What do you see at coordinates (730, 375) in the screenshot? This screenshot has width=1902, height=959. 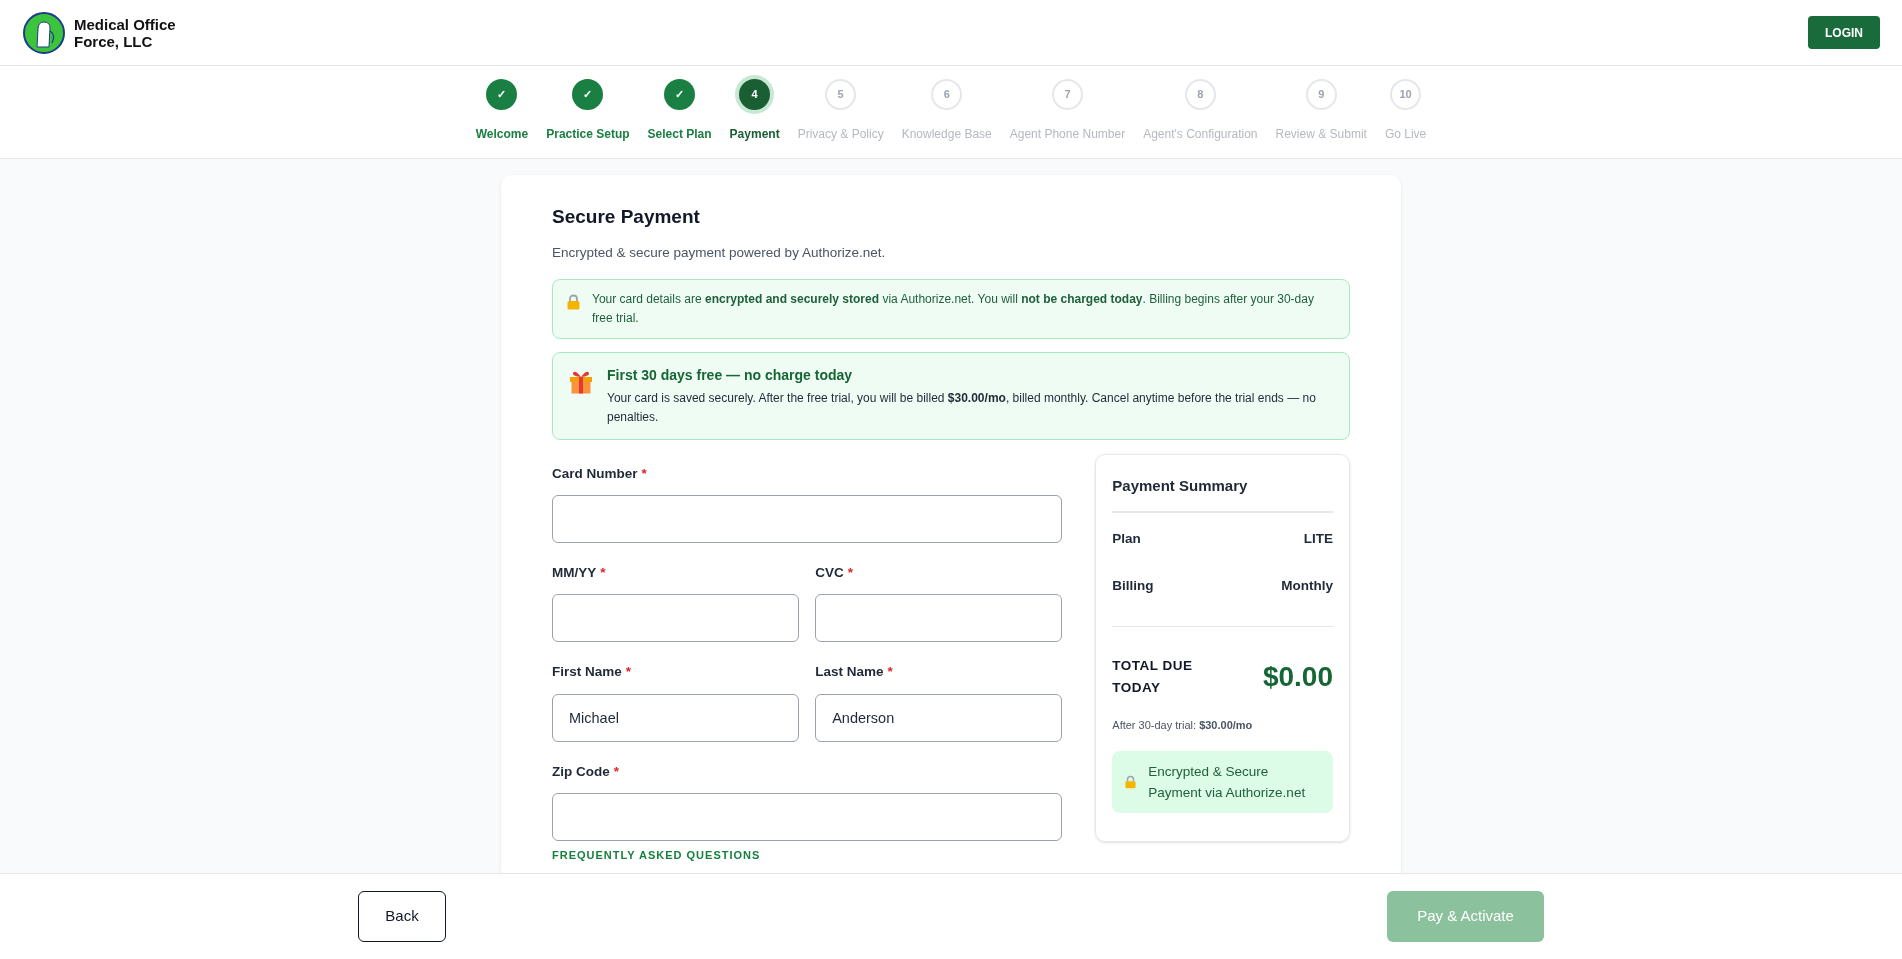 I see `trial-title: First 30 days free — no charge today` at bounding box center [730, 375].